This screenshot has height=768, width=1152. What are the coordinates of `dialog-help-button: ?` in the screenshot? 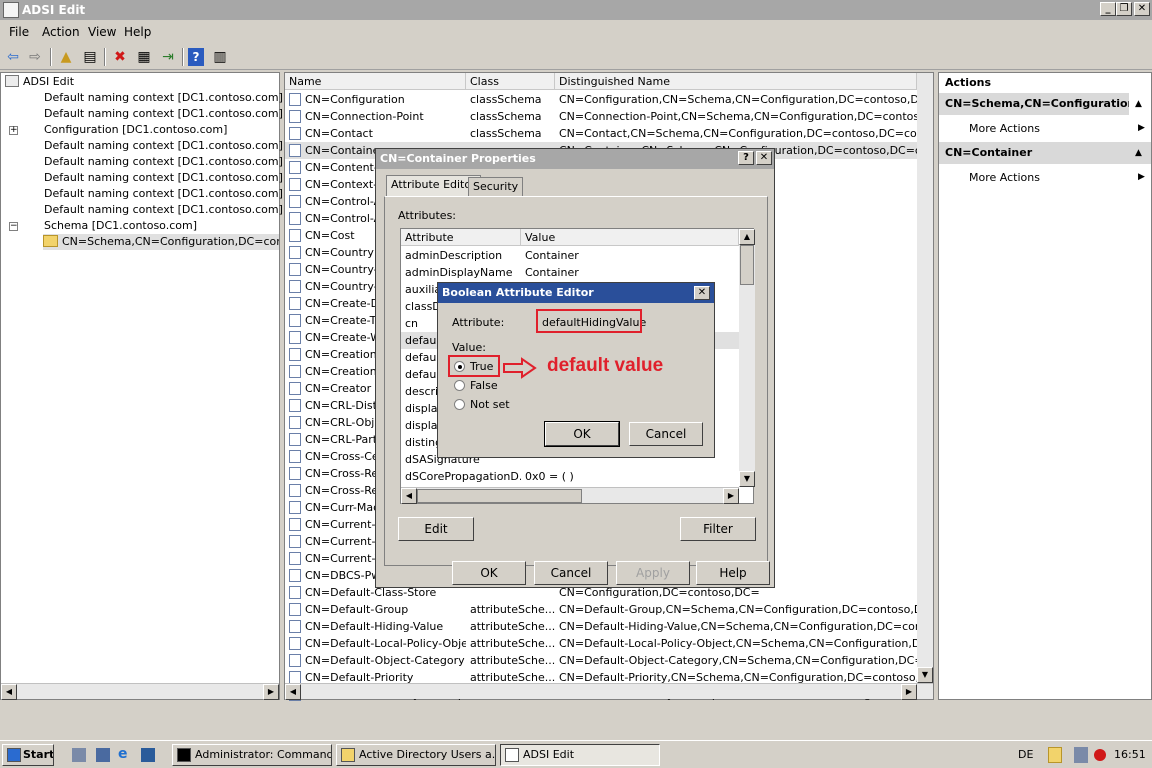 It's located at (746, 158).